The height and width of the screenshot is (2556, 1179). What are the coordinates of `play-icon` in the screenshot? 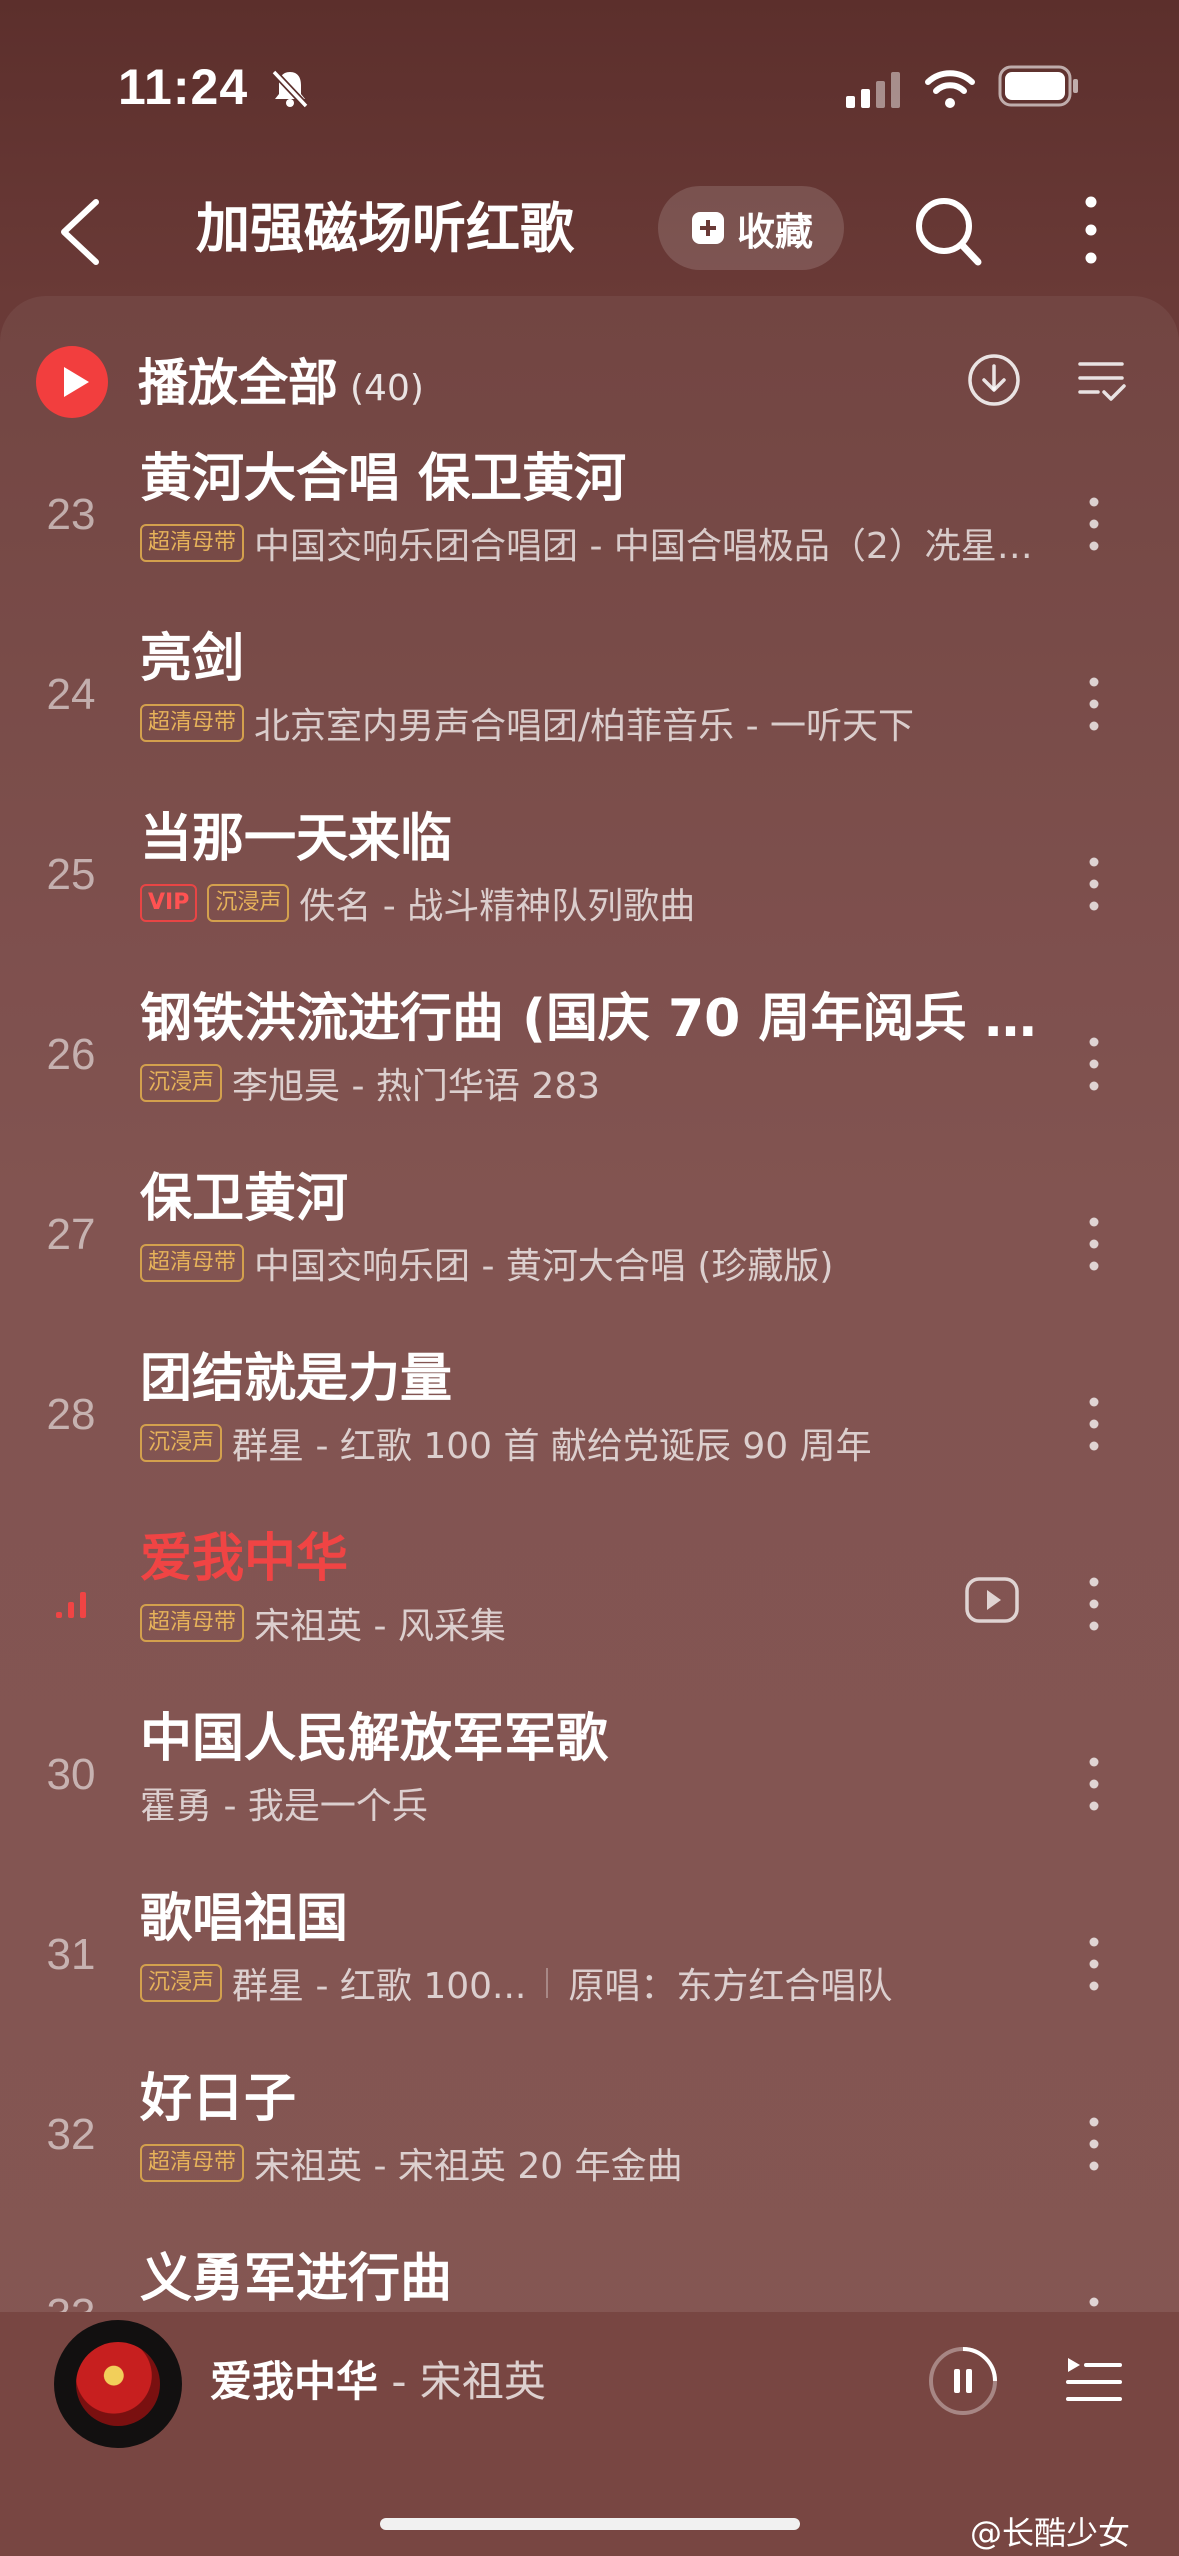 It's located at (76, 382).